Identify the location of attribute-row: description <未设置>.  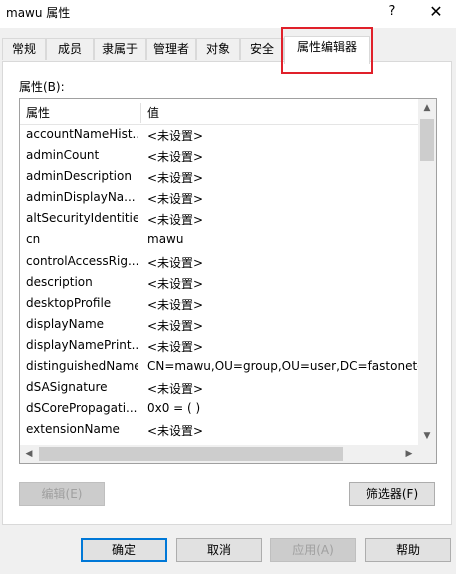
(219, 283).